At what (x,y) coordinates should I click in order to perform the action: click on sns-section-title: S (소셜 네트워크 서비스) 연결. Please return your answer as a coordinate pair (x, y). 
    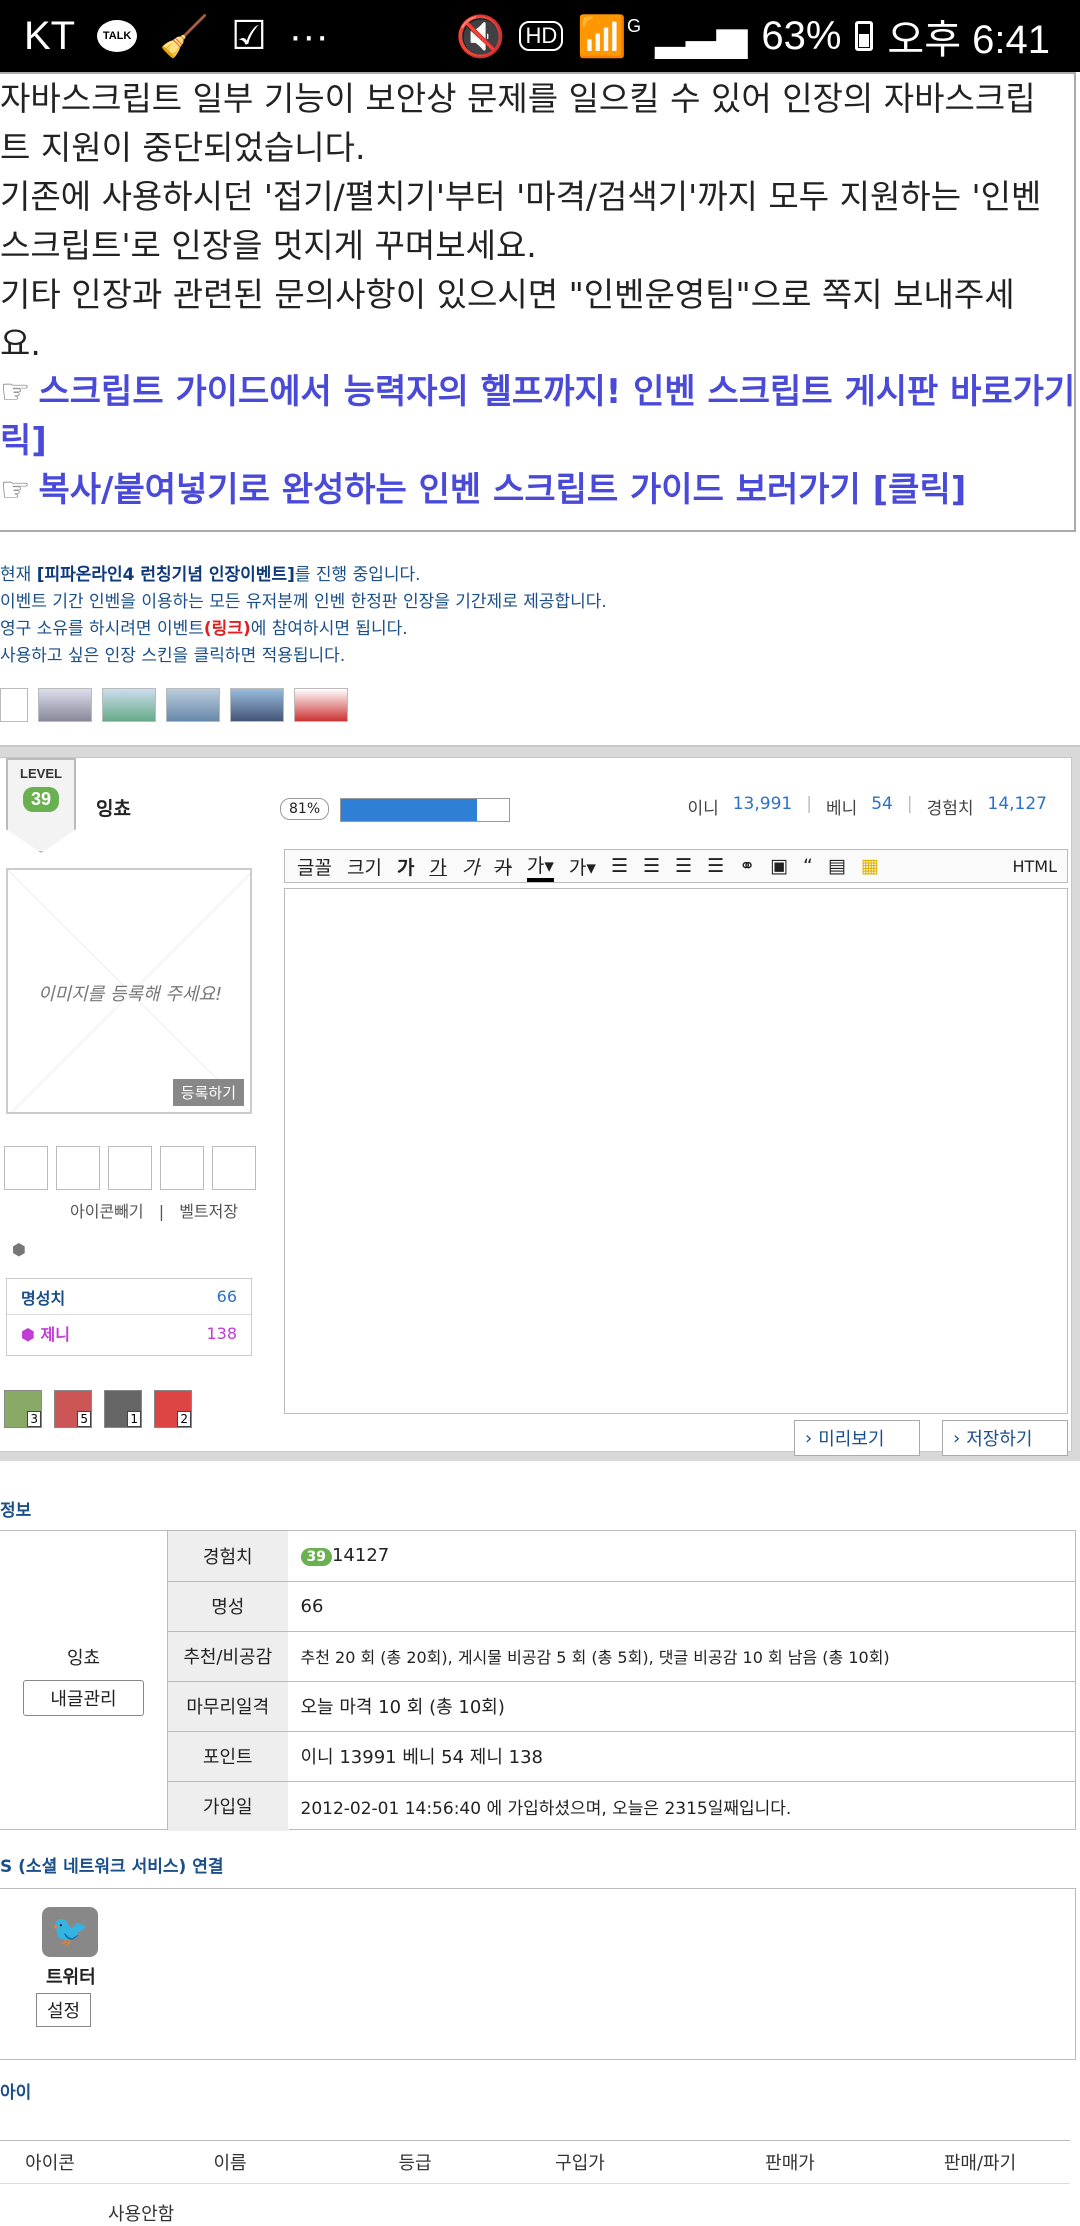
    Looking at the image, I should click on (112, 1867).